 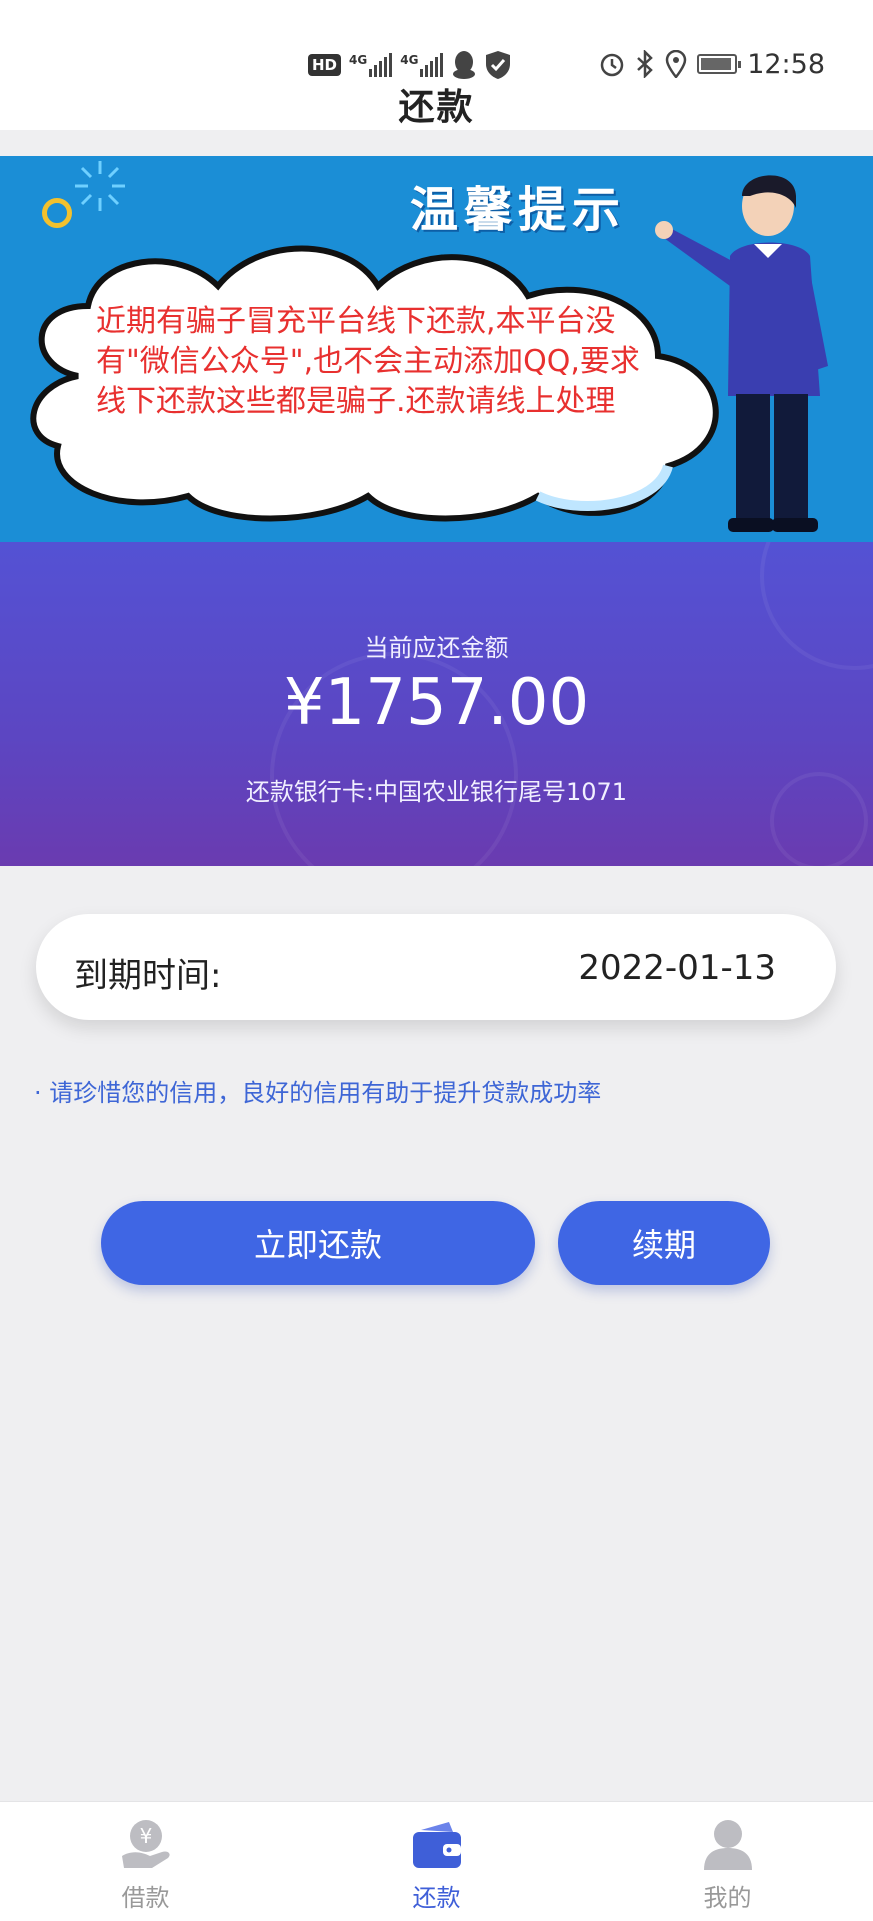 I want to click on status-time: 12:58, so click(x=786, y=64).